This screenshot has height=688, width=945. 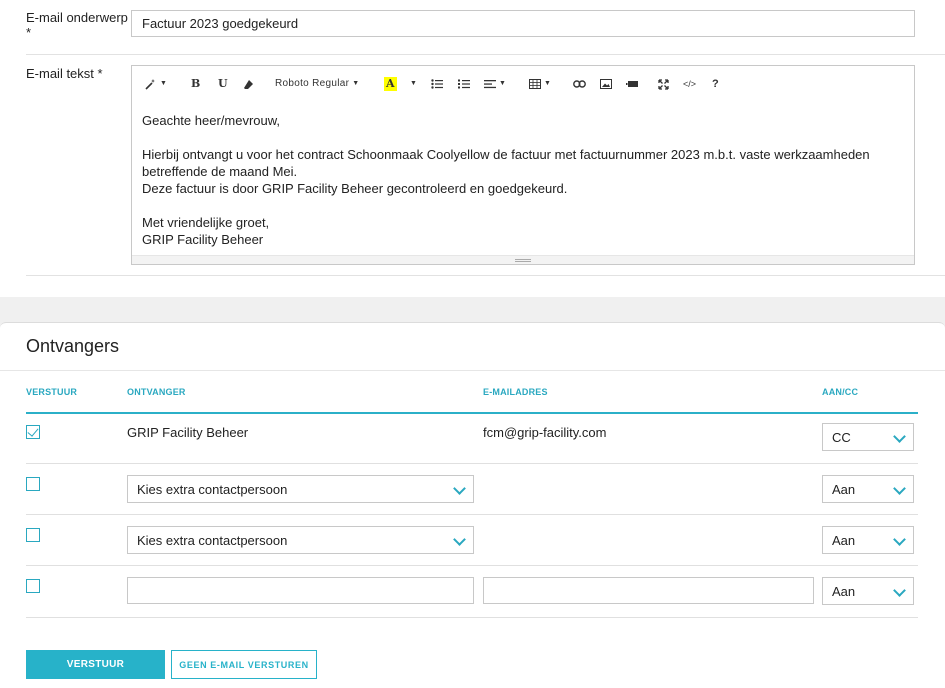 I want to click on video-icon, so click(x=632, y=84).